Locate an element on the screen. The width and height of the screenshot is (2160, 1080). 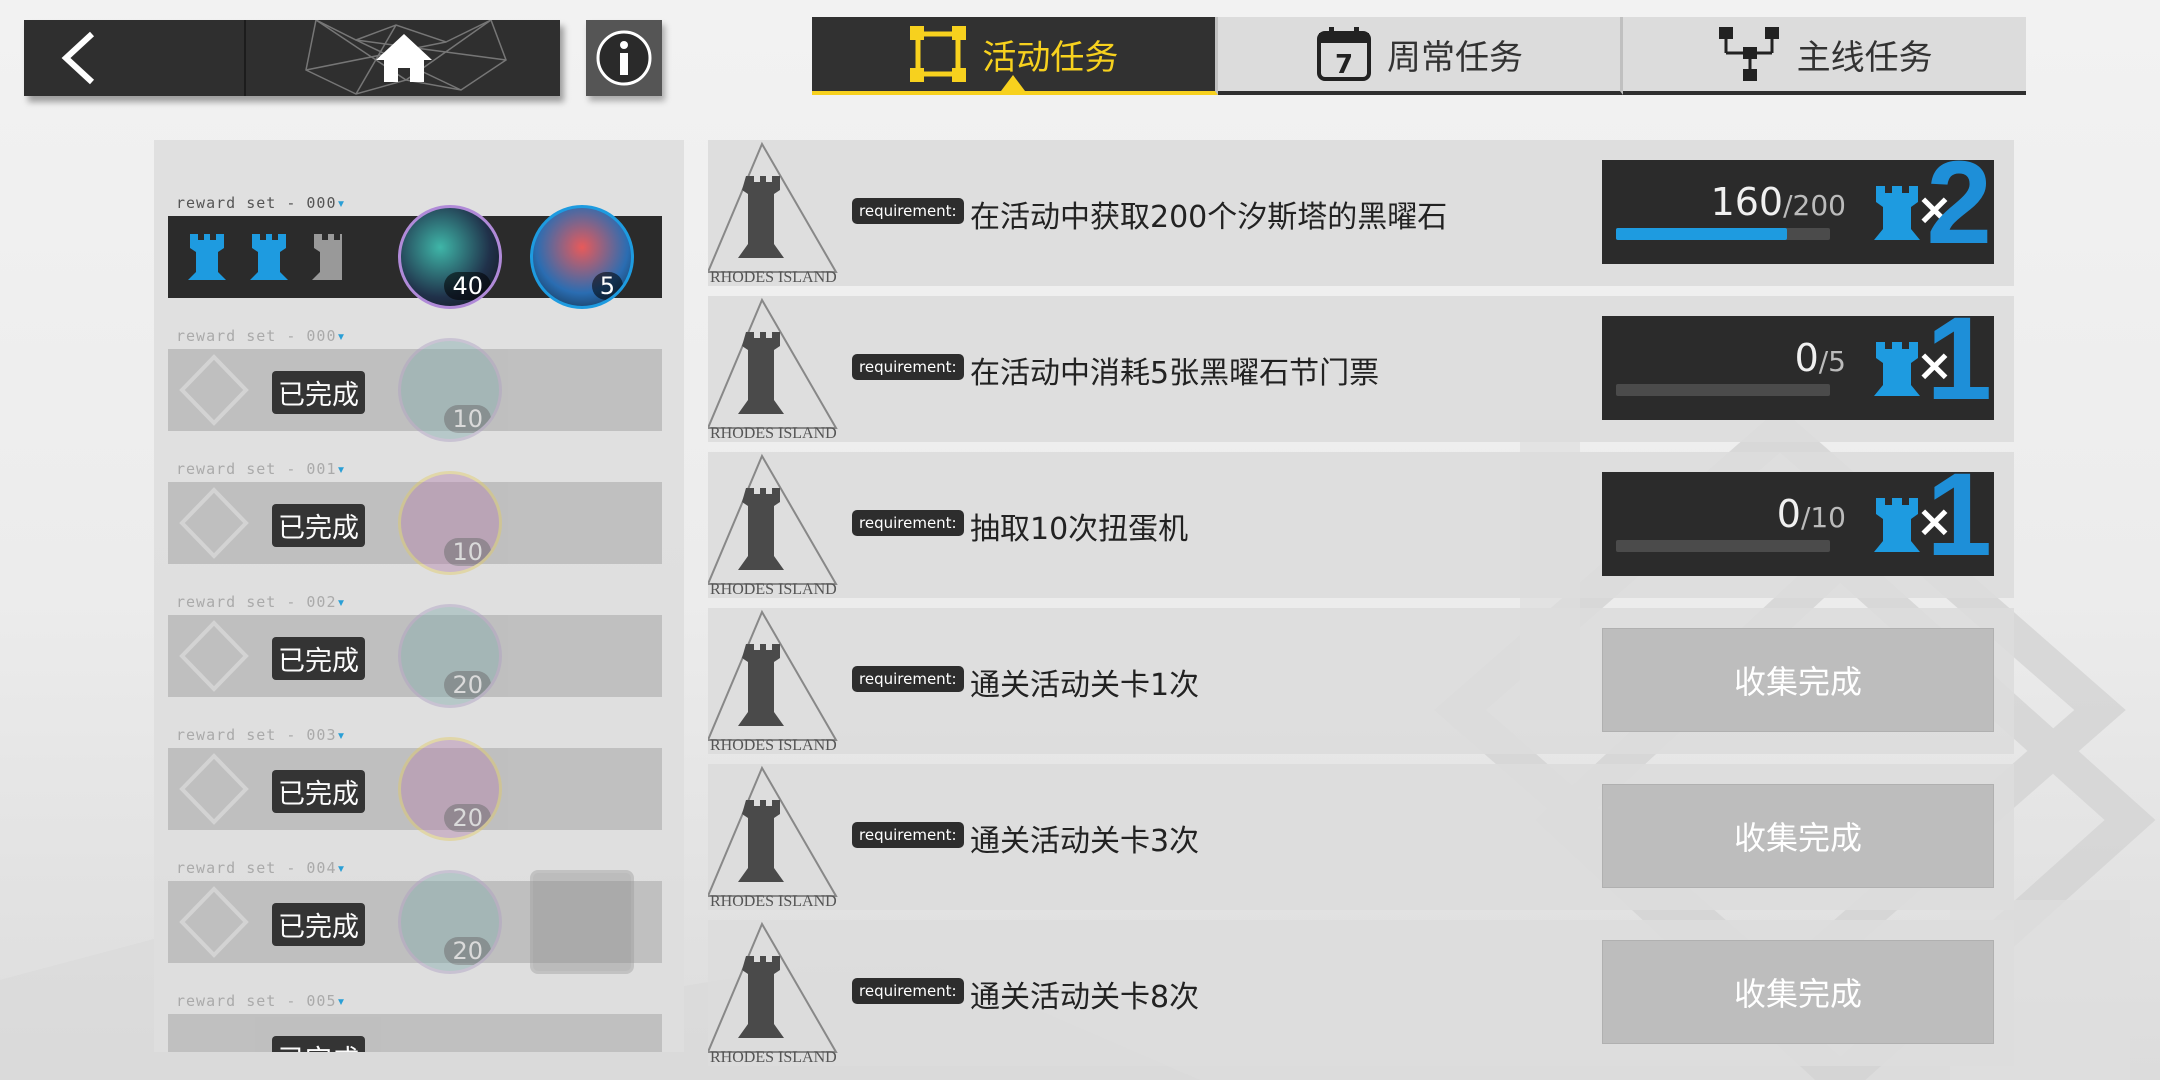
requirement-text: 通关活动关卡1次 is located at coordinates (1085, 685).